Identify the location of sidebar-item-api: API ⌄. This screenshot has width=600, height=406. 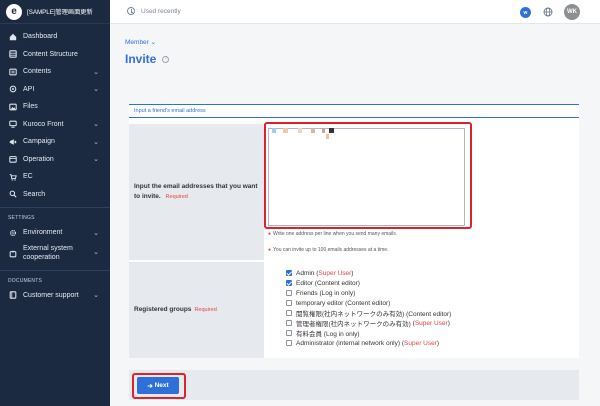
(55, 90).